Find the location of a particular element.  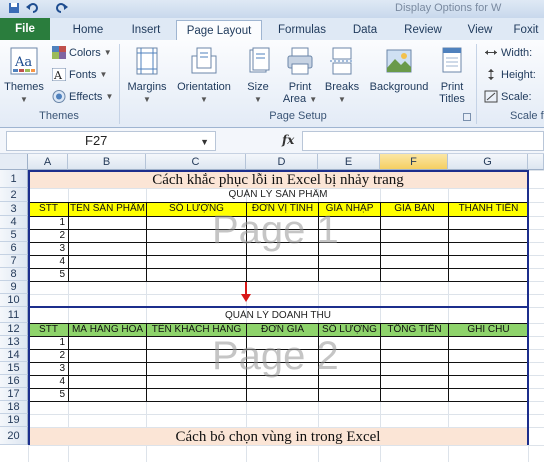

size-button: Size ▼ is located at coordinates (258, 76).